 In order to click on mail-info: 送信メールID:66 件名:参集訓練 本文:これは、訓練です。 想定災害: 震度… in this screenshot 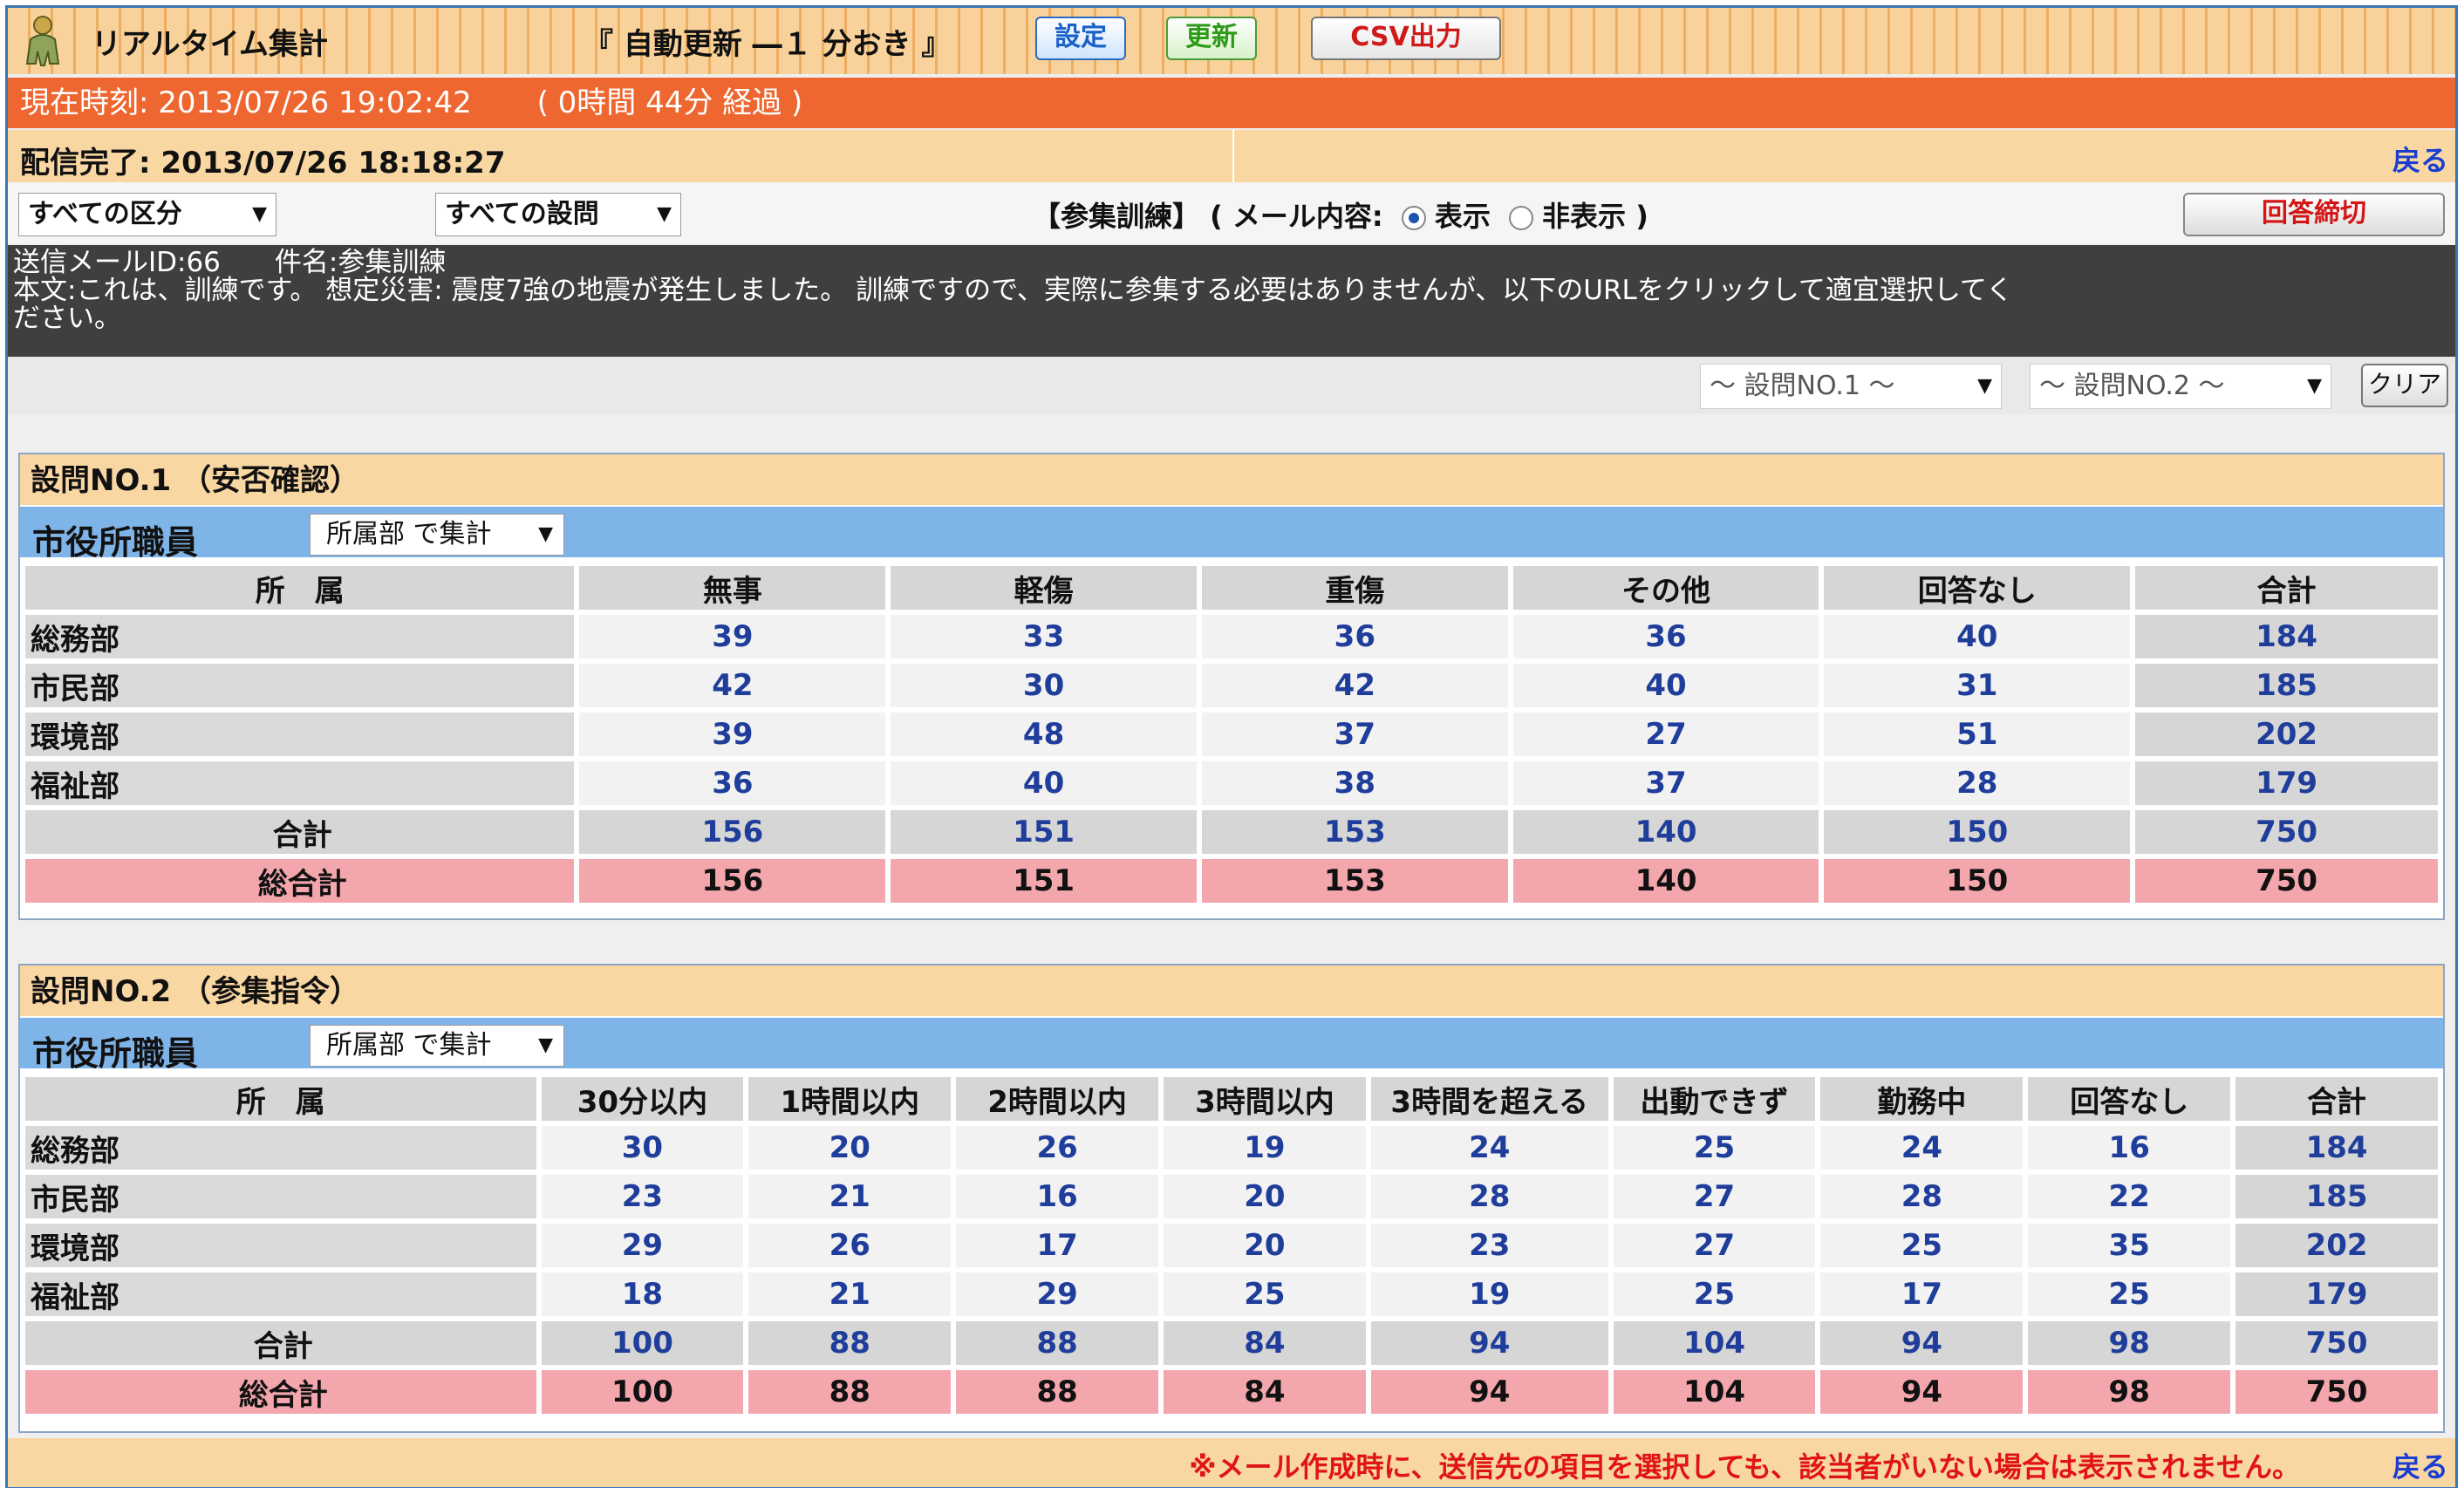, I will do `click(1231, 301)`.